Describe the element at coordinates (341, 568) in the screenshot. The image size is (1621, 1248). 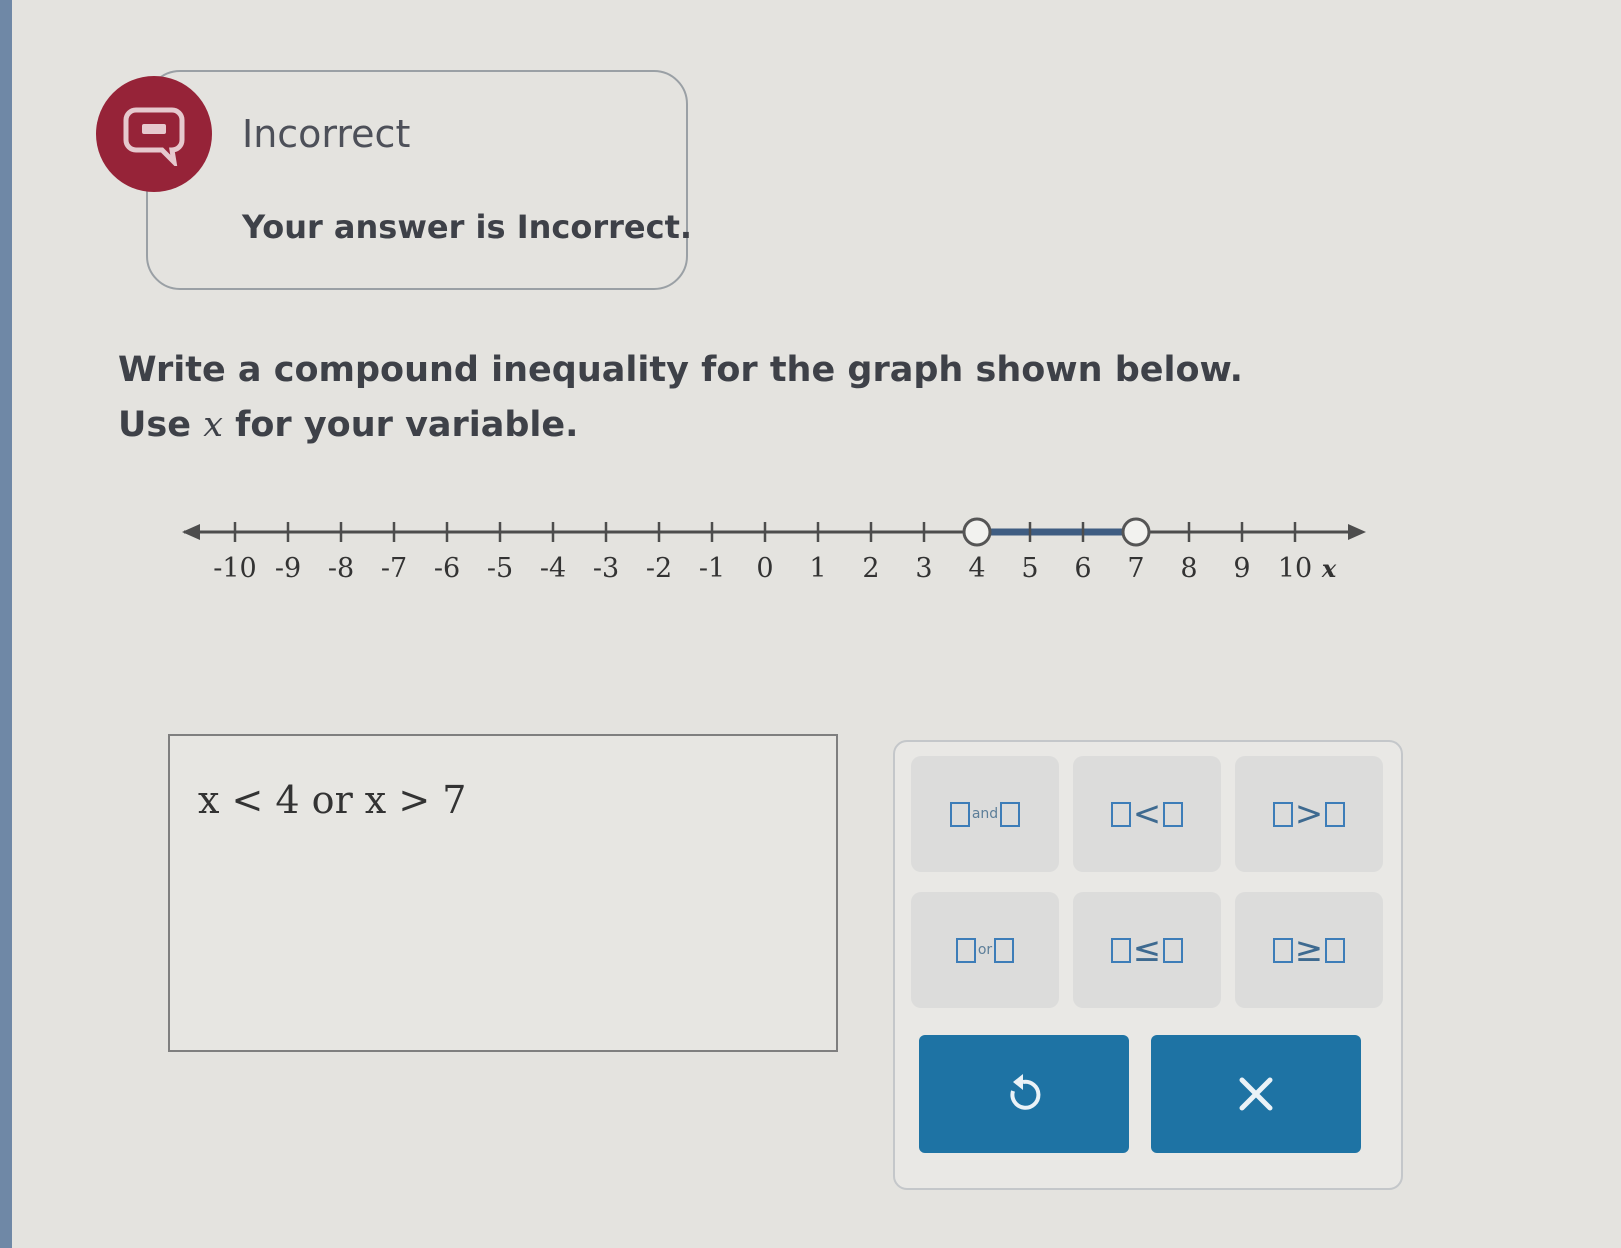
I see `tick-label: -8` at that location.